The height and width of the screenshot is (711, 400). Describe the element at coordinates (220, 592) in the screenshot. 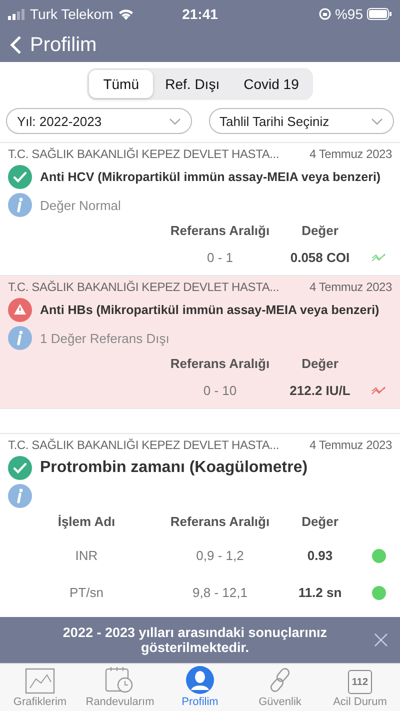

I see `reference-range: 9,8 - 12,1` at that location.